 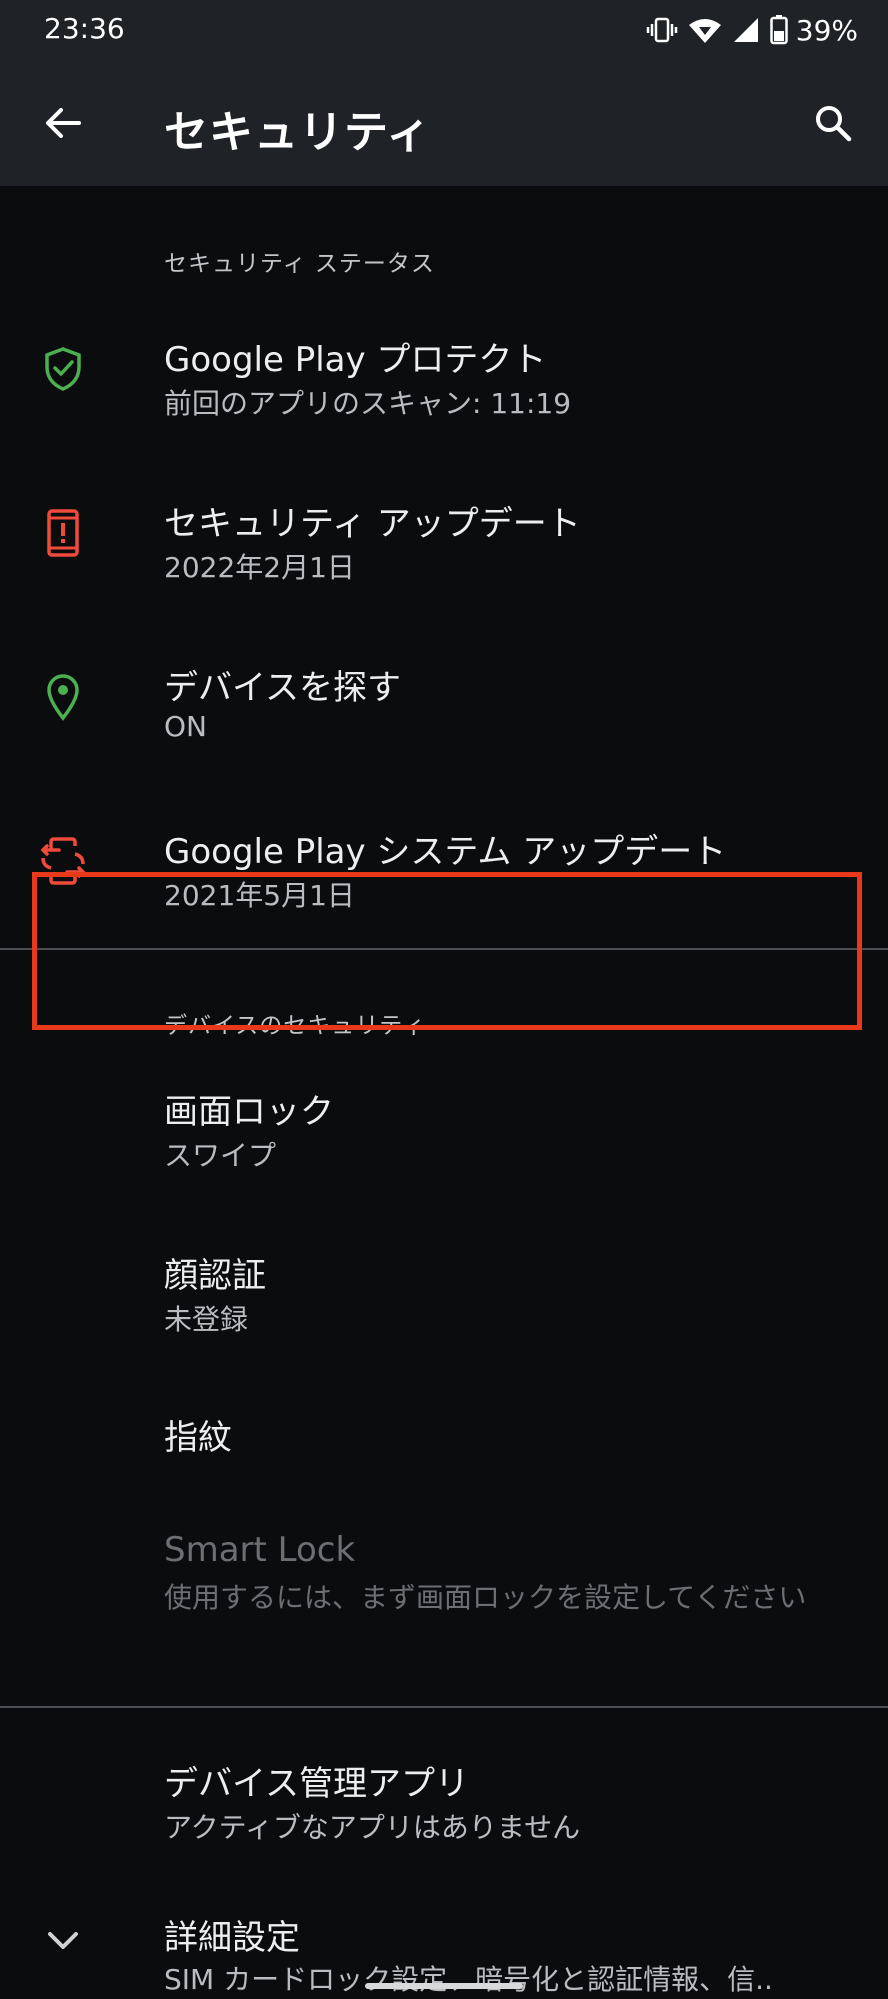 I want to click on battery-percentage: 39%, so click(x=826, y=30).